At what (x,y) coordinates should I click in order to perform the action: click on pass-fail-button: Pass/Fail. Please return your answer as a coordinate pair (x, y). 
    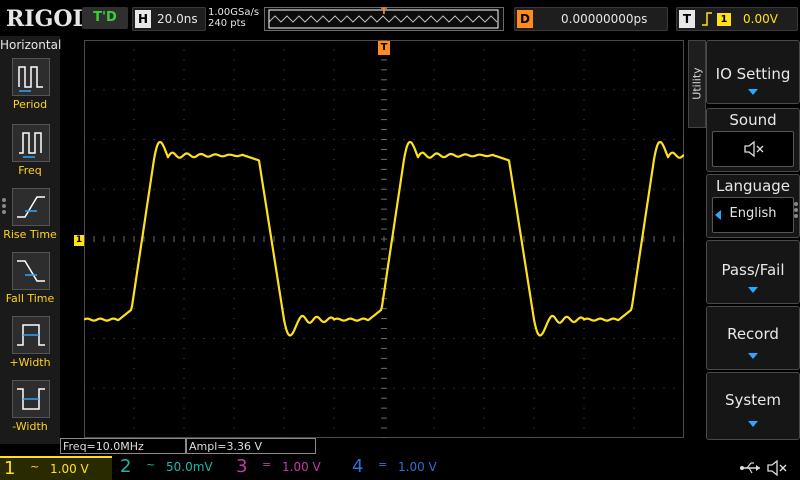
    Looking at the image, I should click on (753, 272).